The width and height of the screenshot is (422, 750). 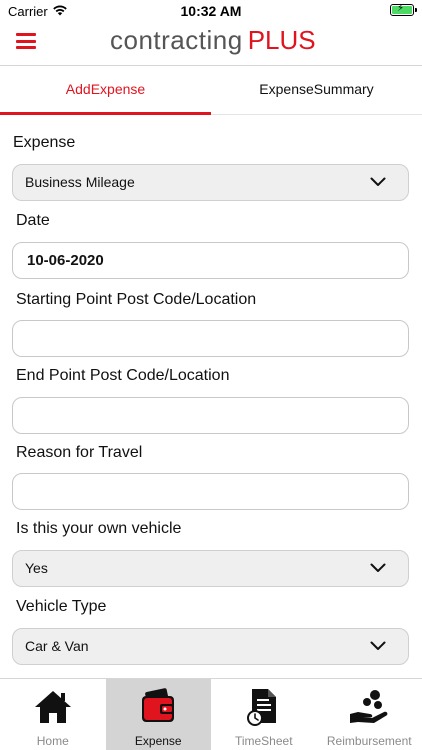 I want to click on nav-reimbursement-label: Reimbursement, so click(x=369, y=741).